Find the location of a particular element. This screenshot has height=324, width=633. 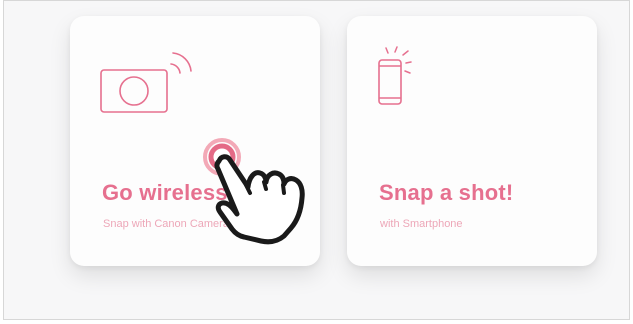

smartphone-icon is located at coordinates (395, 75).